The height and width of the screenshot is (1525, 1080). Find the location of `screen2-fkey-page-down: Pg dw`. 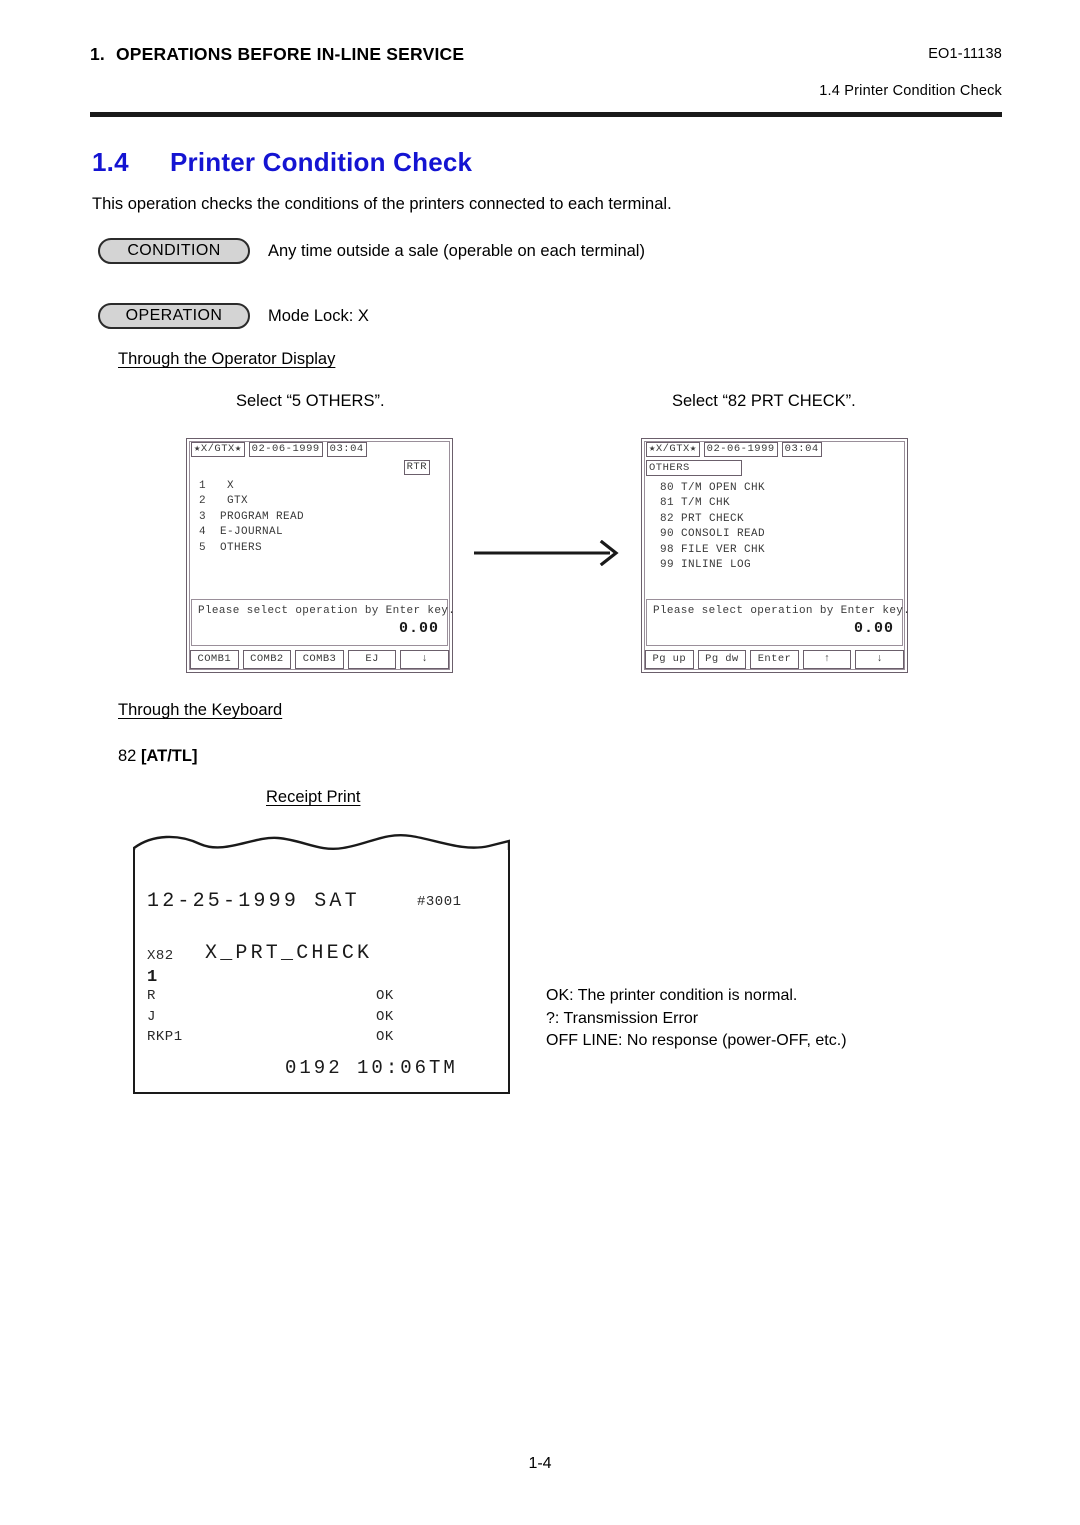

screen2-fkey-page-down: Pg dw is located at coordinates (722, 659).